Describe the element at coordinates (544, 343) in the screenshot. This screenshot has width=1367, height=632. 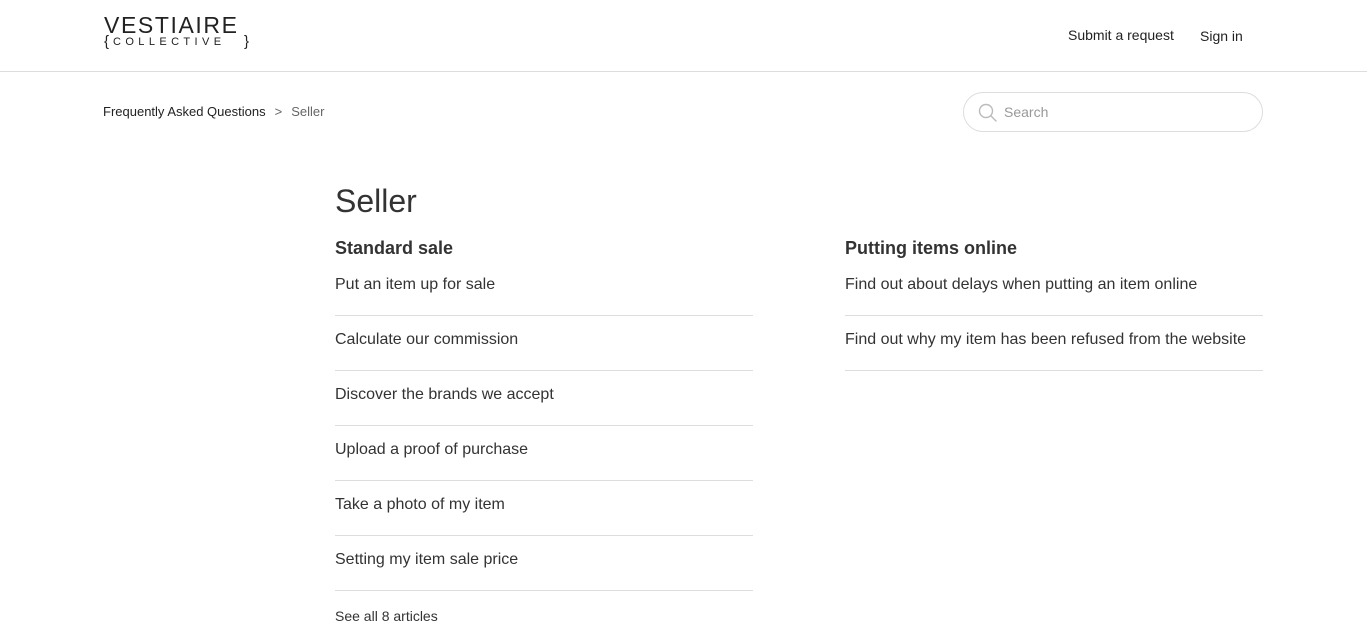
I see `article-link: Calculate our commission` at that location.